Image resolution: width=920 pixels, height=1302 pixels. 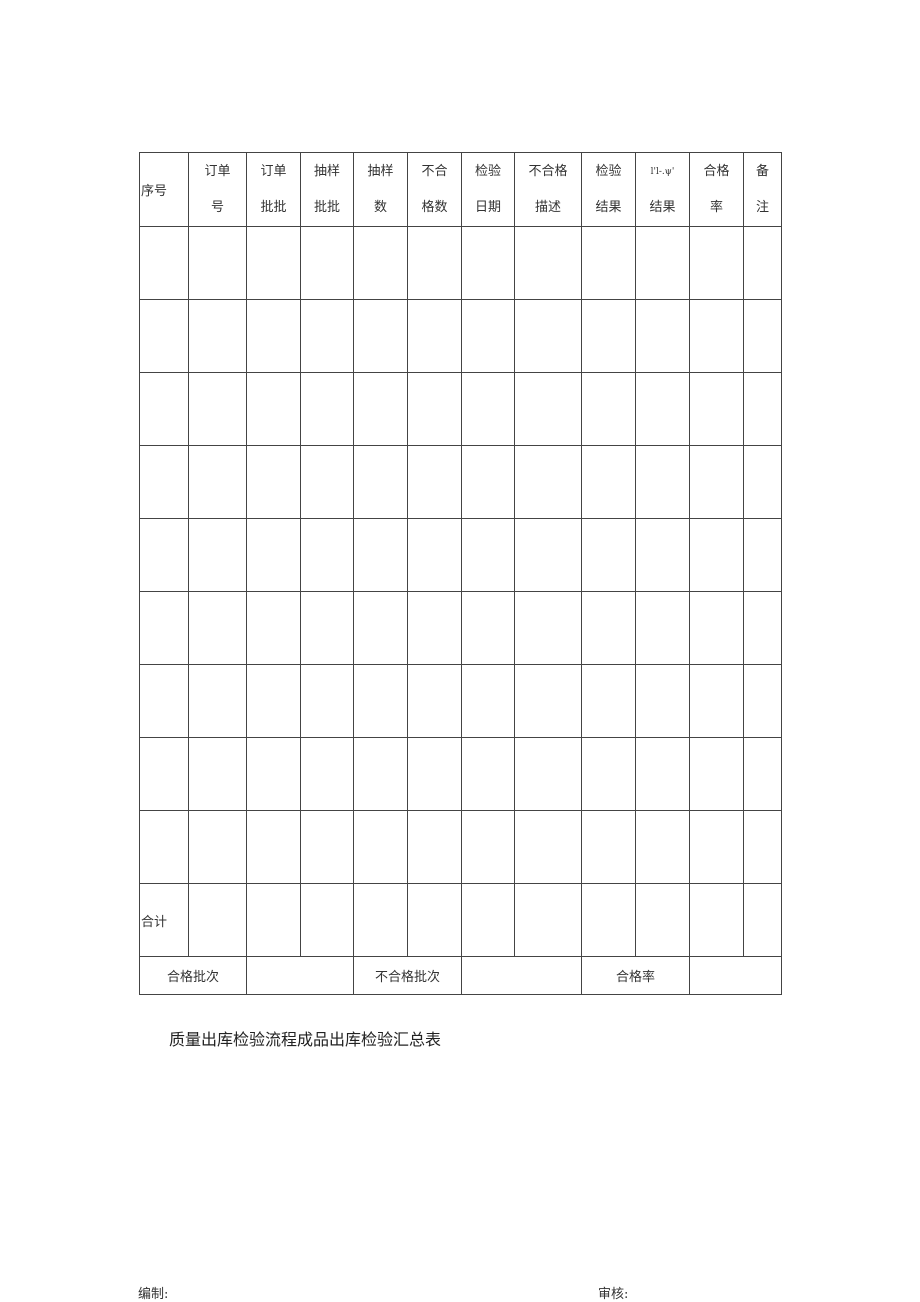 I want to click on fail-batches-value, so click(x=521, y=975).